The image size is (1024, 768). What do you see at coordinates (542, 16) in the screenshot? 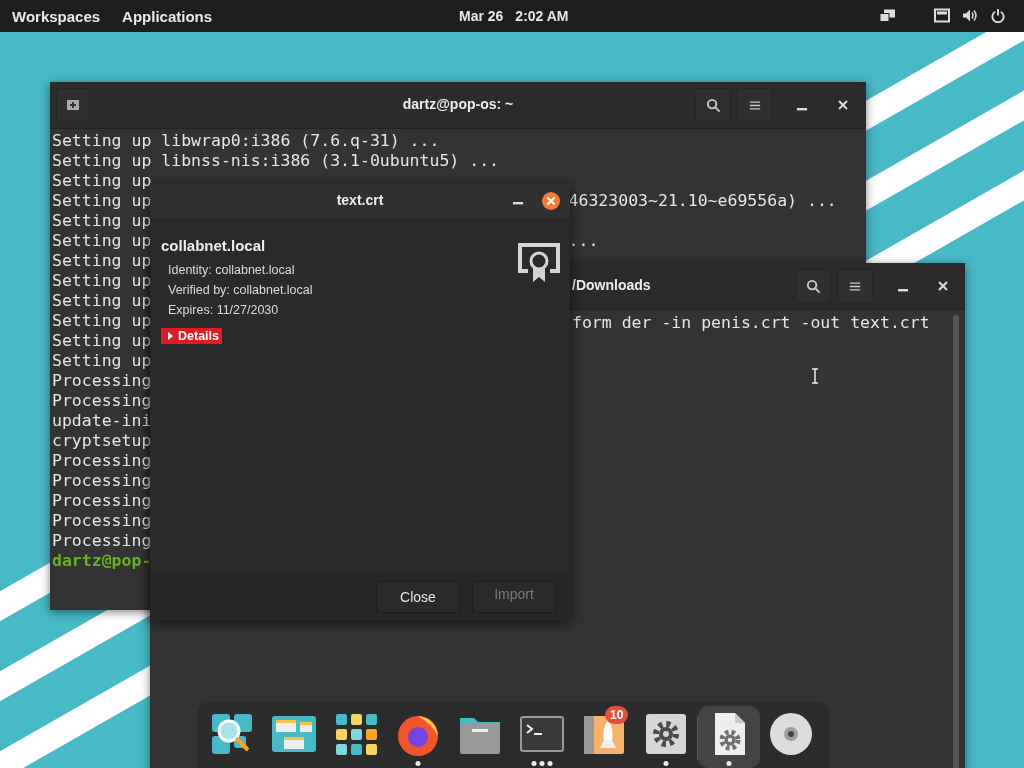
I see `time-text: 2:02 AM` at bounding box center [542, 16].